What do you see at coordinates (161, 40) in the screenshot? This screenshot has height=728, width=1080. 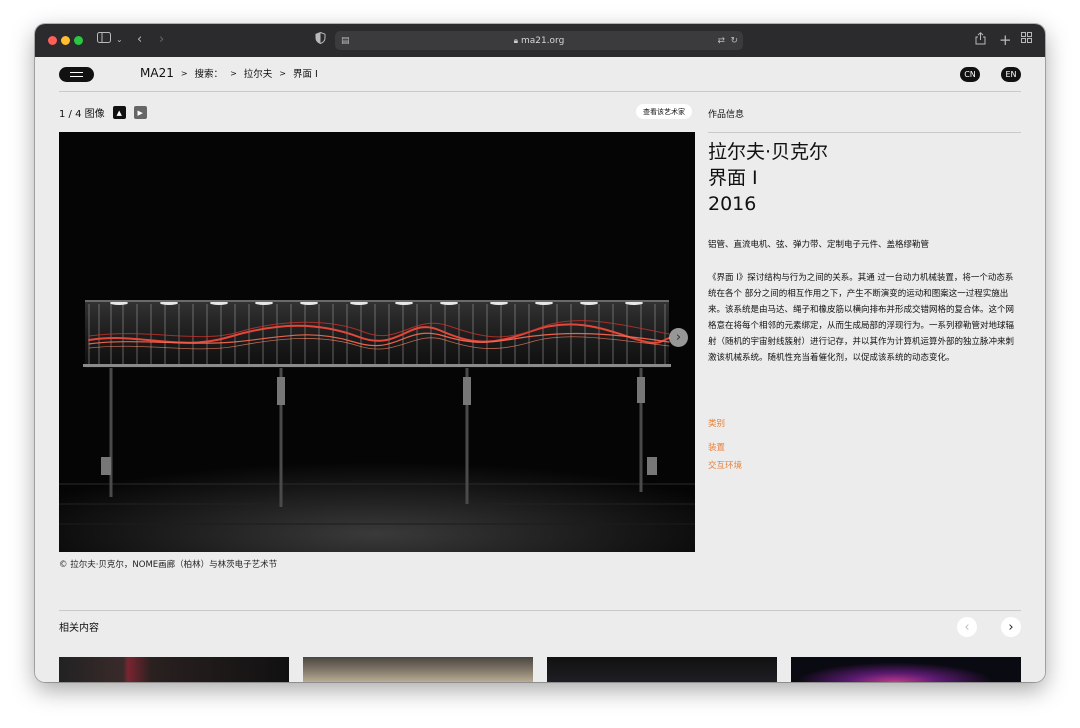 I see `forward-icon: ›` at bounding box center [161, 40].